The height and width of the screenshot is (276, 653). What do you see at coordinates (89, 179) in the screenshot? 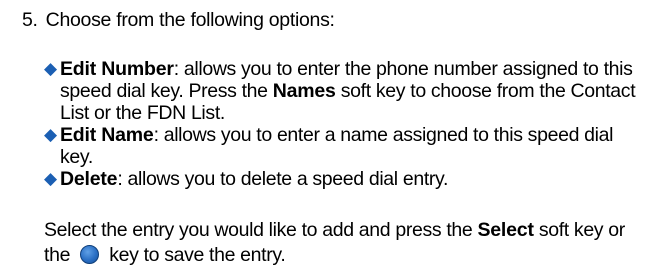
I see `option-term: Delete` at bounding box center [89, 179].